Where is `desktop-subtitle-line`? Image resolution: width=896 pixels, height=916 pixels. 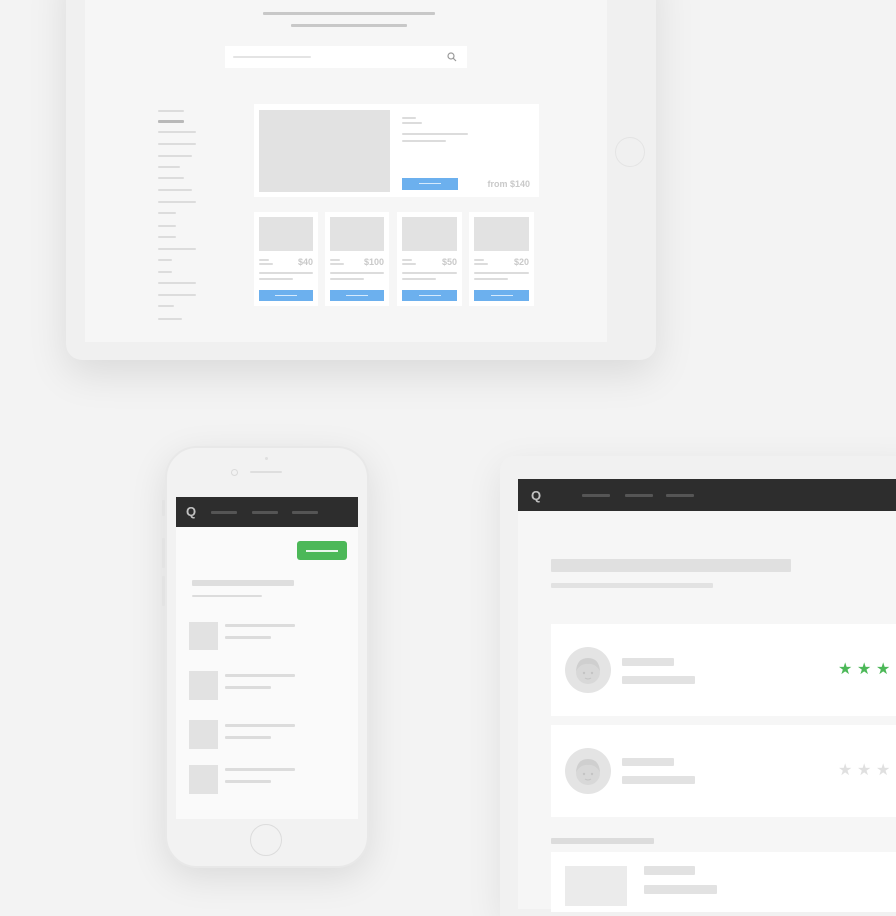 desktop-subtitle-line is located at coordinates (632, 585).